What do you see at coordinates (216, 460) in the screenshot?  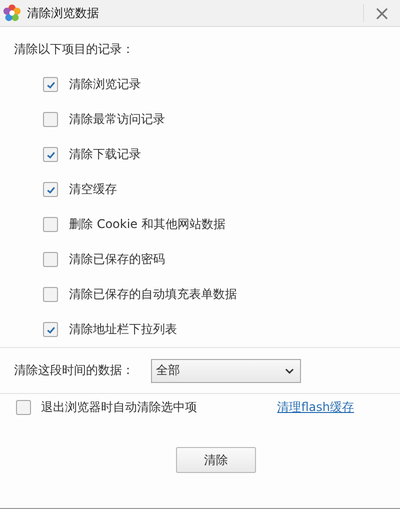 I see `clear-button: 清除` at bounding box center [216, 460].